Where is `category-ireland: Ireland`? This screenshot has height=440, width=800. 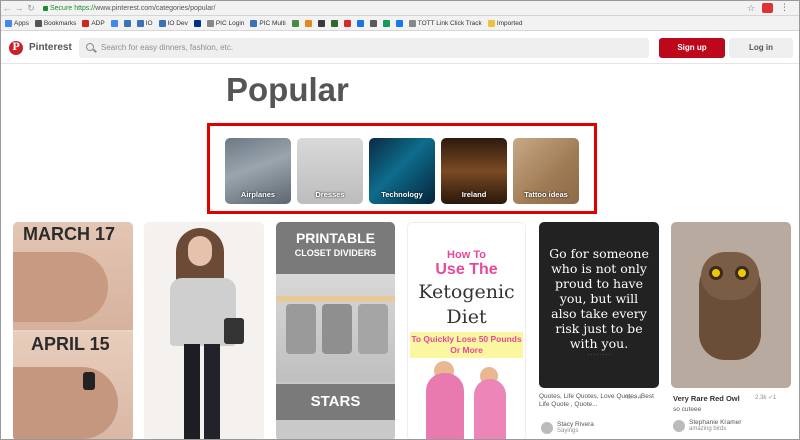 category-ireland: Ireland is located at coordinates (474, 171).